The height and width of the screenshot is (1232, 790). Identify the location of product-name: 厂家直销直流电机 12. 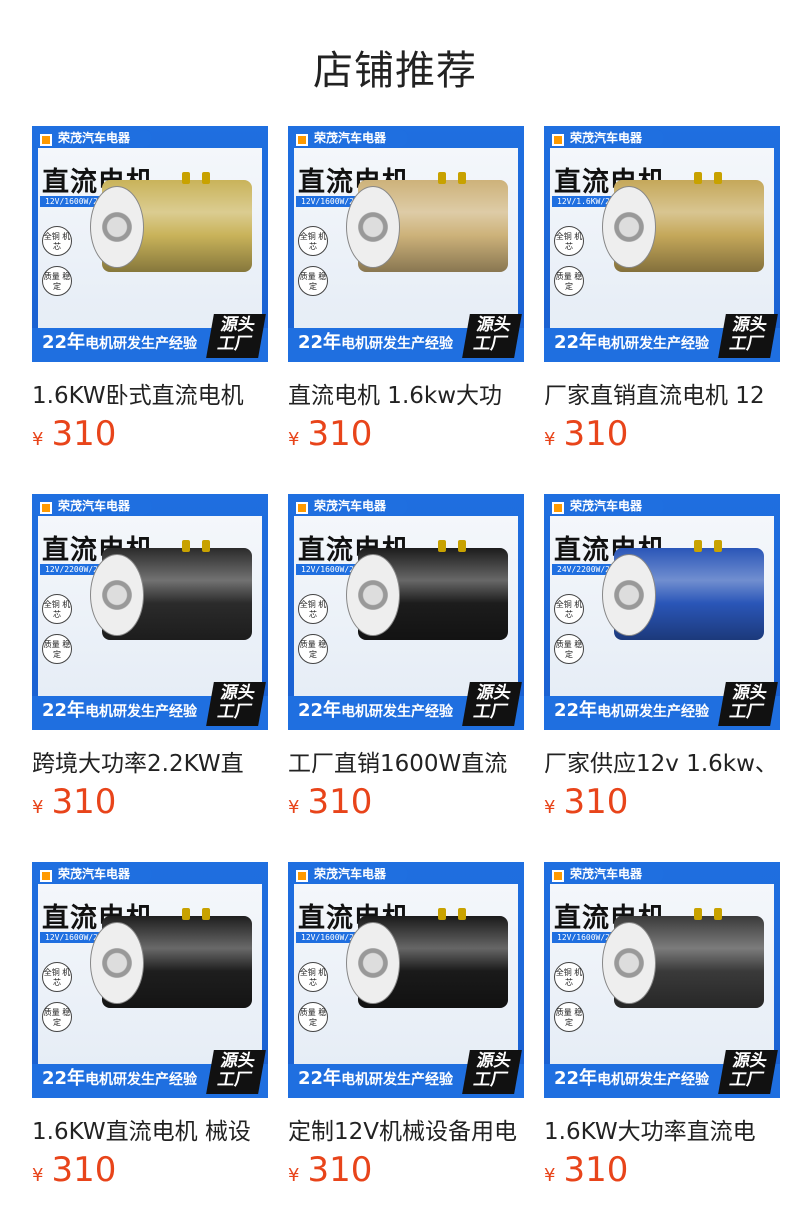
(662, 393).